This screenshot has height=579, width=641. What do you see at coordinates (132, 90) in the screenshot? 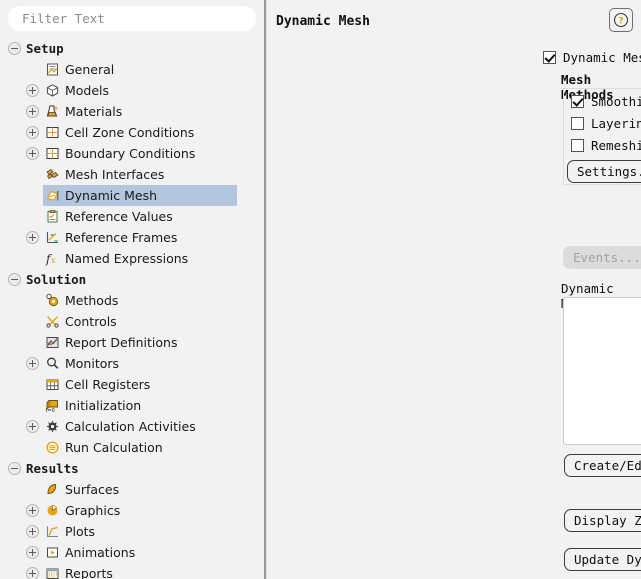
I see `tree-item-models: Models` at bounding box center [132, 90].